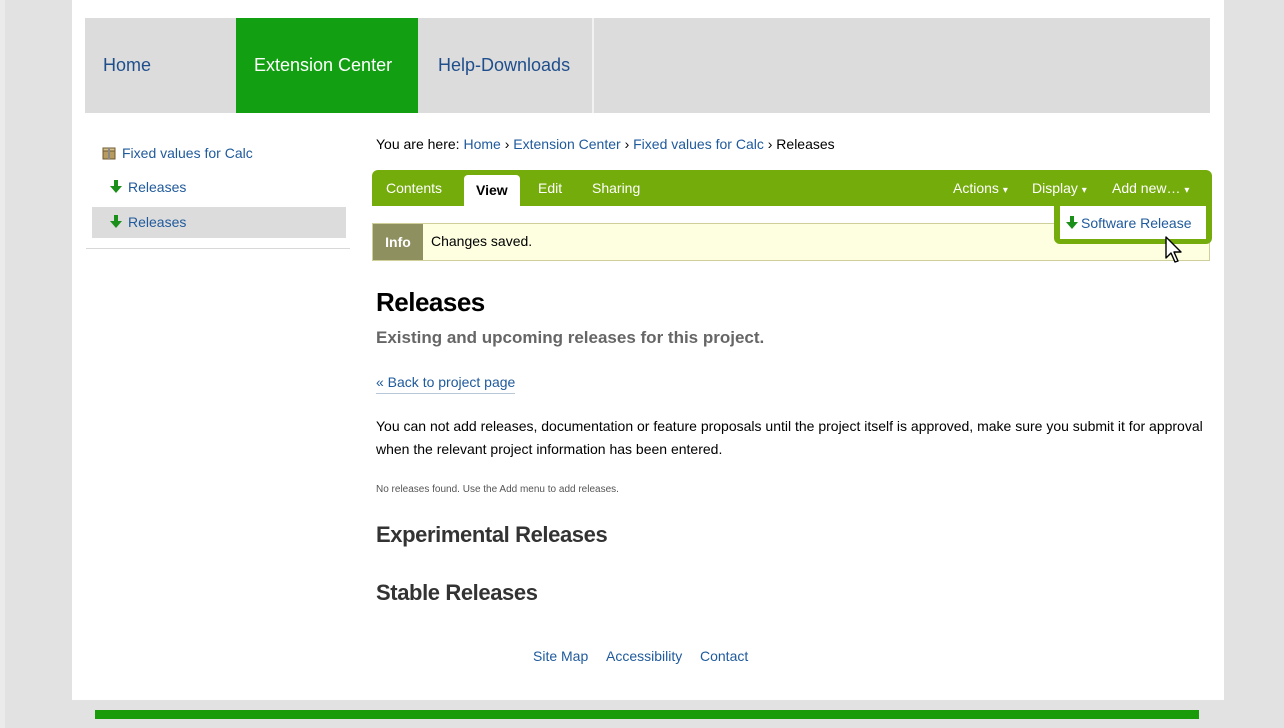 Image resolution: width=1284 pixels, height=728 pixels. What do you see at coordinates (127, 65) in the screenshot?
I see `nav-home-label: Home` at bounding box center [127, 65].